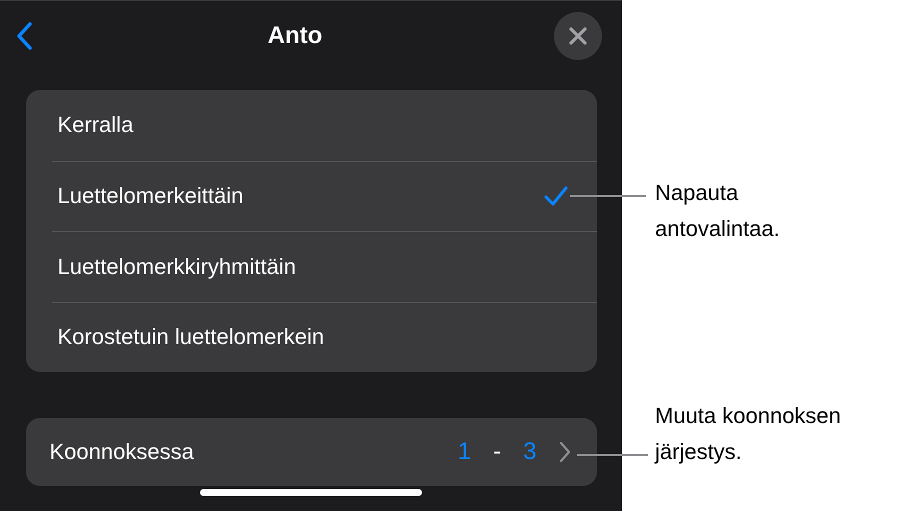 The image size is (907, 511). I want to click on option-row: Korostetuin luettelomerkein, so click(324, 337).